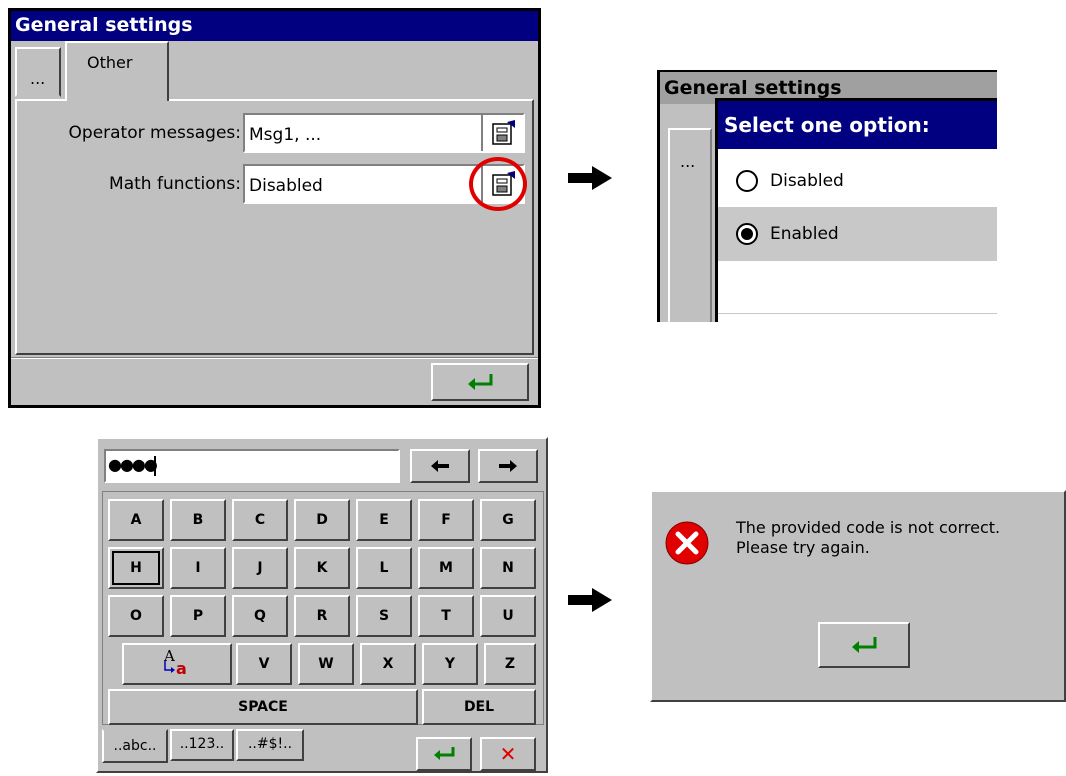 The width and height of the screenshot is (1066, 776). Describe the element at coordinates (450, 664) in the screenshot. I see `key-y: Y` at that location.